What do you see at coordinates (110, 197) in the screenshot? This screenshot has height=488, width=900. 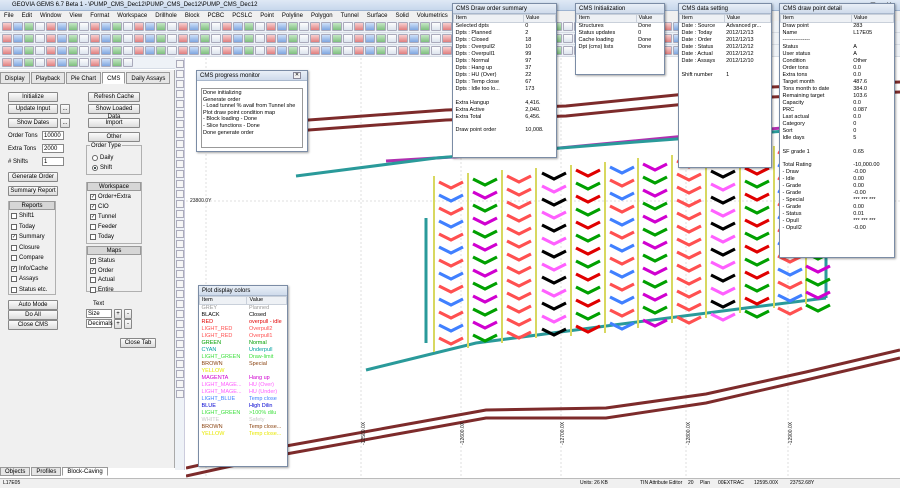 I see `checkbox-order-extra: ✓ Order+Extra` at bounding box center [110, 197].